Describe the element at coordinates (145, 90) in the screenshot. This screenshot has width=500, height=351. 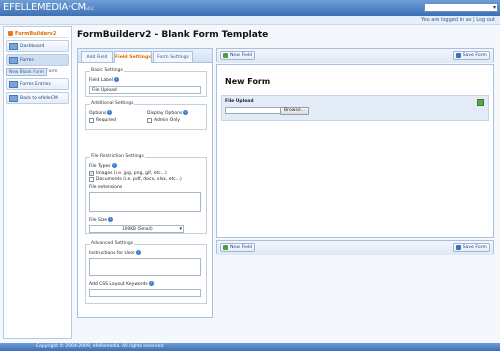
I see `field-label-input: File Upload` at that location.